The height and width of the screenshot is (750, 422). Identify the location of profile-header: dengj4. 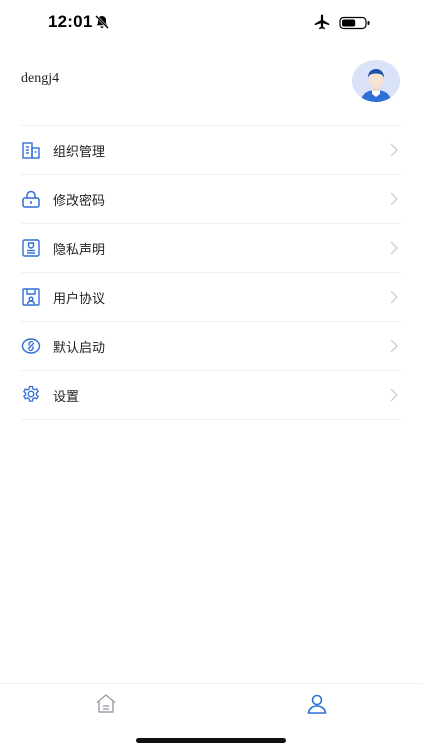
(211, 82).